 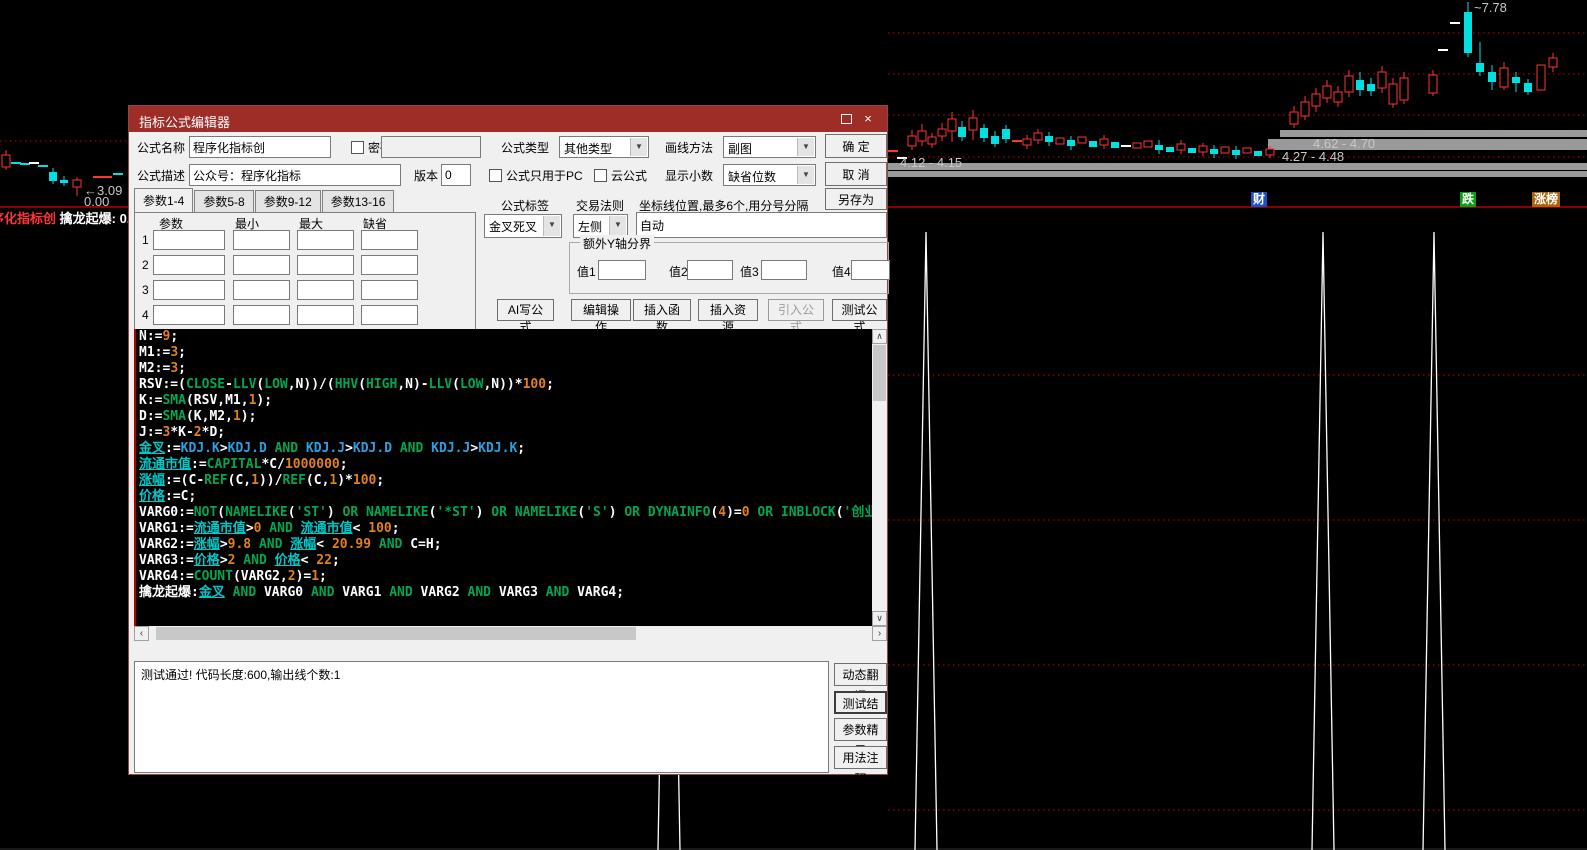 What do you see at coordinates (358, 201) in the screenshot?
I see `param-tab-3: 参数13-16` at bounding box center [358, 201].